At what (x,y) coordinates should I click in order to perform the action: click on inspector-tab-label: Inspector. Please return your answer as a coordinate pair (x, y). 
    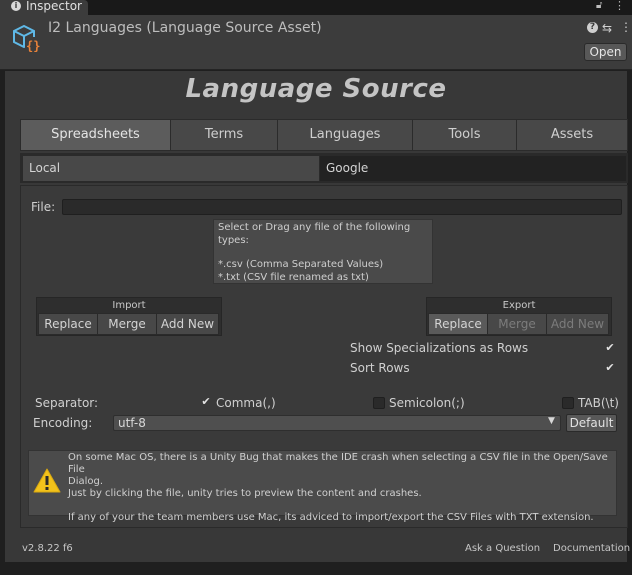
    Looking at the image, I should click on (54, 6).